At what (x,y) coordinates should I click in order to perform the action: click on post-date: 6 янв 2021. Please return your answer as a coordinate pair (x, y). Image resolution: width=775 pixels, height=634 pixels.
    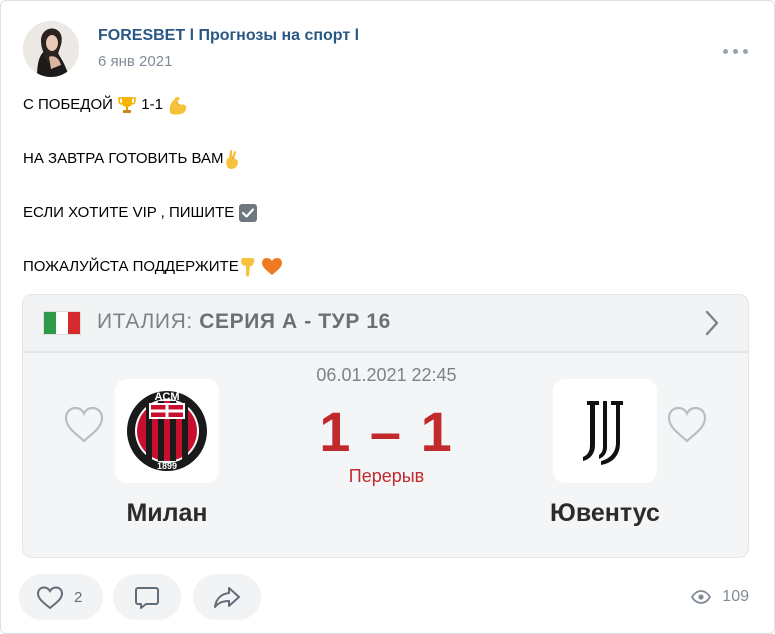
    Looking at the image, I should click on (135, 61).